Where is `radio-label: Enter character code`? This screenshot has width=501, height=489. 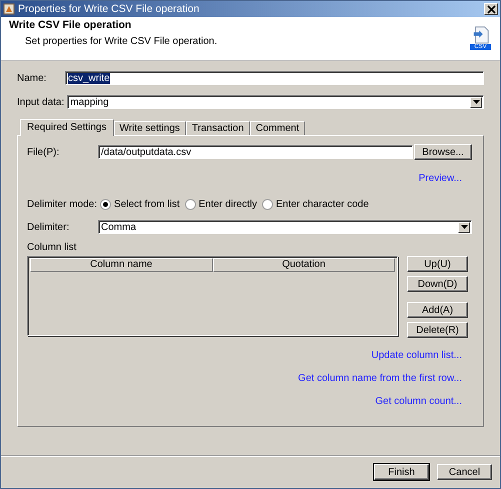
radio-label: Enter character code is located at coordinates (322, 204).